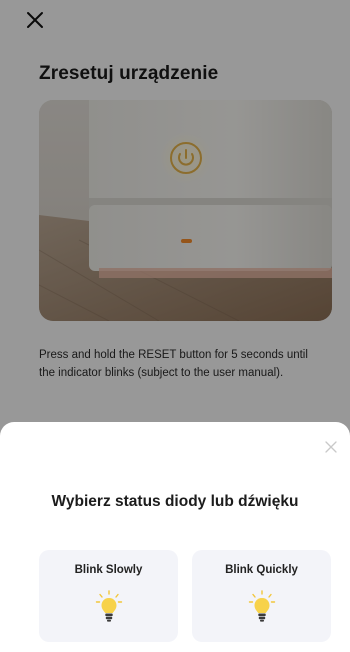 The image size is (350, 652). What do you see at coordinates (108, 570) in the screenshot?
I see `option-label: Blink Slowly` at bounding box center [108, 570].